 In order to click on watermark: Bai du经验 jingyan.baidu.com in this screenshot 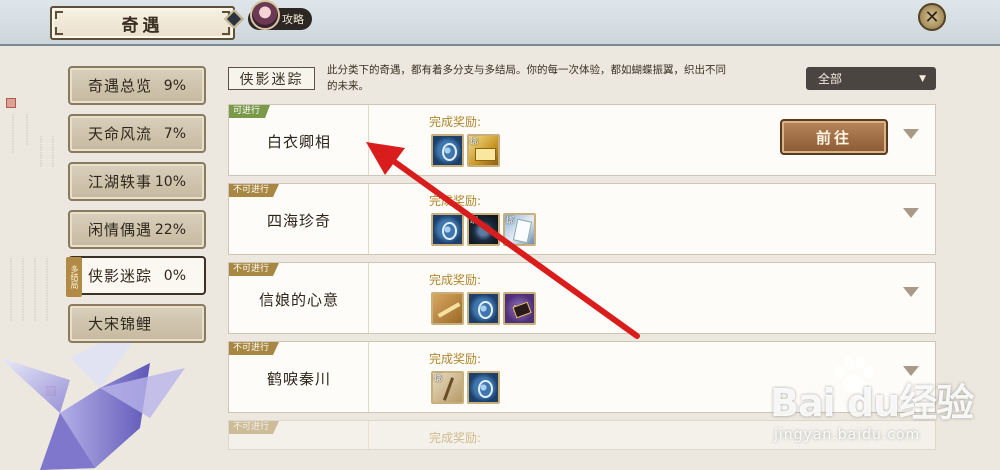, I will do `click(872, 407)`.